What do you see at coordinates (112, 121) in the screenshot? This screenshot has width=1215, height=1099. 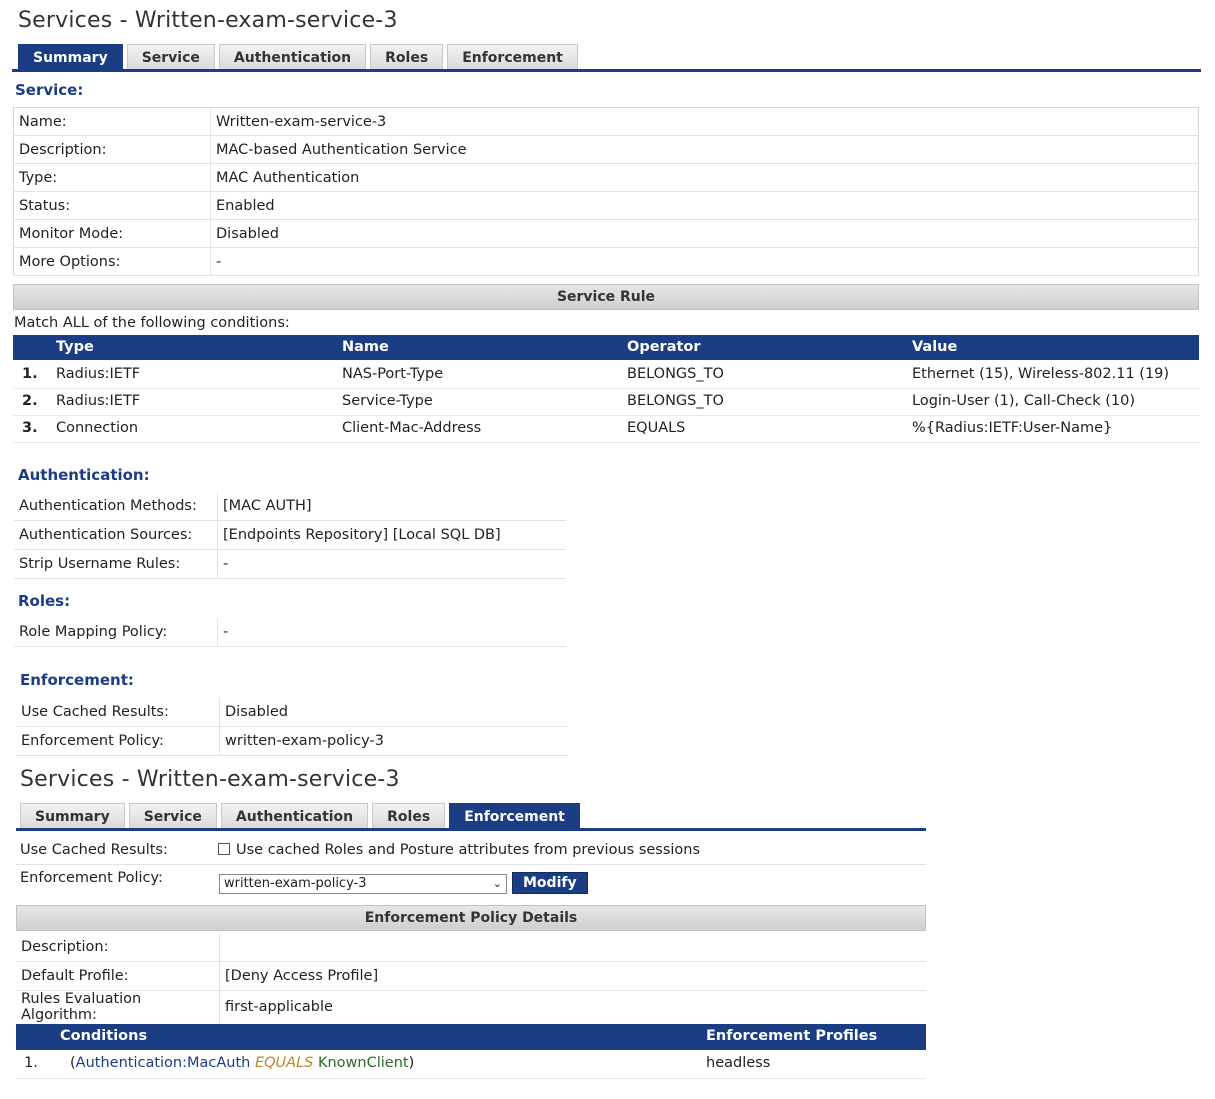 I see `field-label: Name:` at bounding box center [112, 121].